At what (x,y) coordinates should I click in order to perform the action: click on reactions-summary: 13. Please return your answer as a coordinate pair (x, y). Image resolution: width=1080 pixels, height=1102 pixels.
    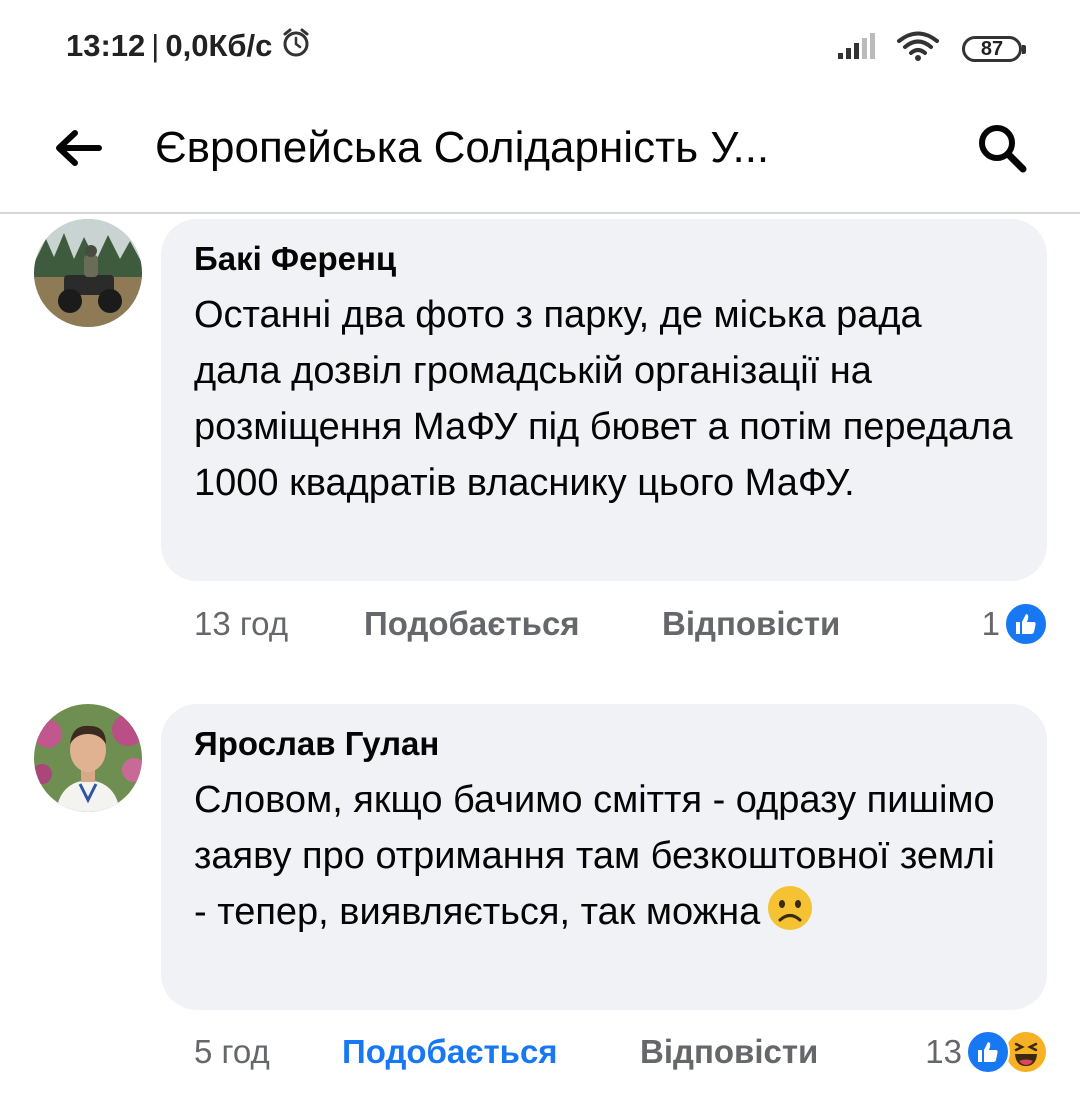
    Looking at the image, I should click on (986, 1052).